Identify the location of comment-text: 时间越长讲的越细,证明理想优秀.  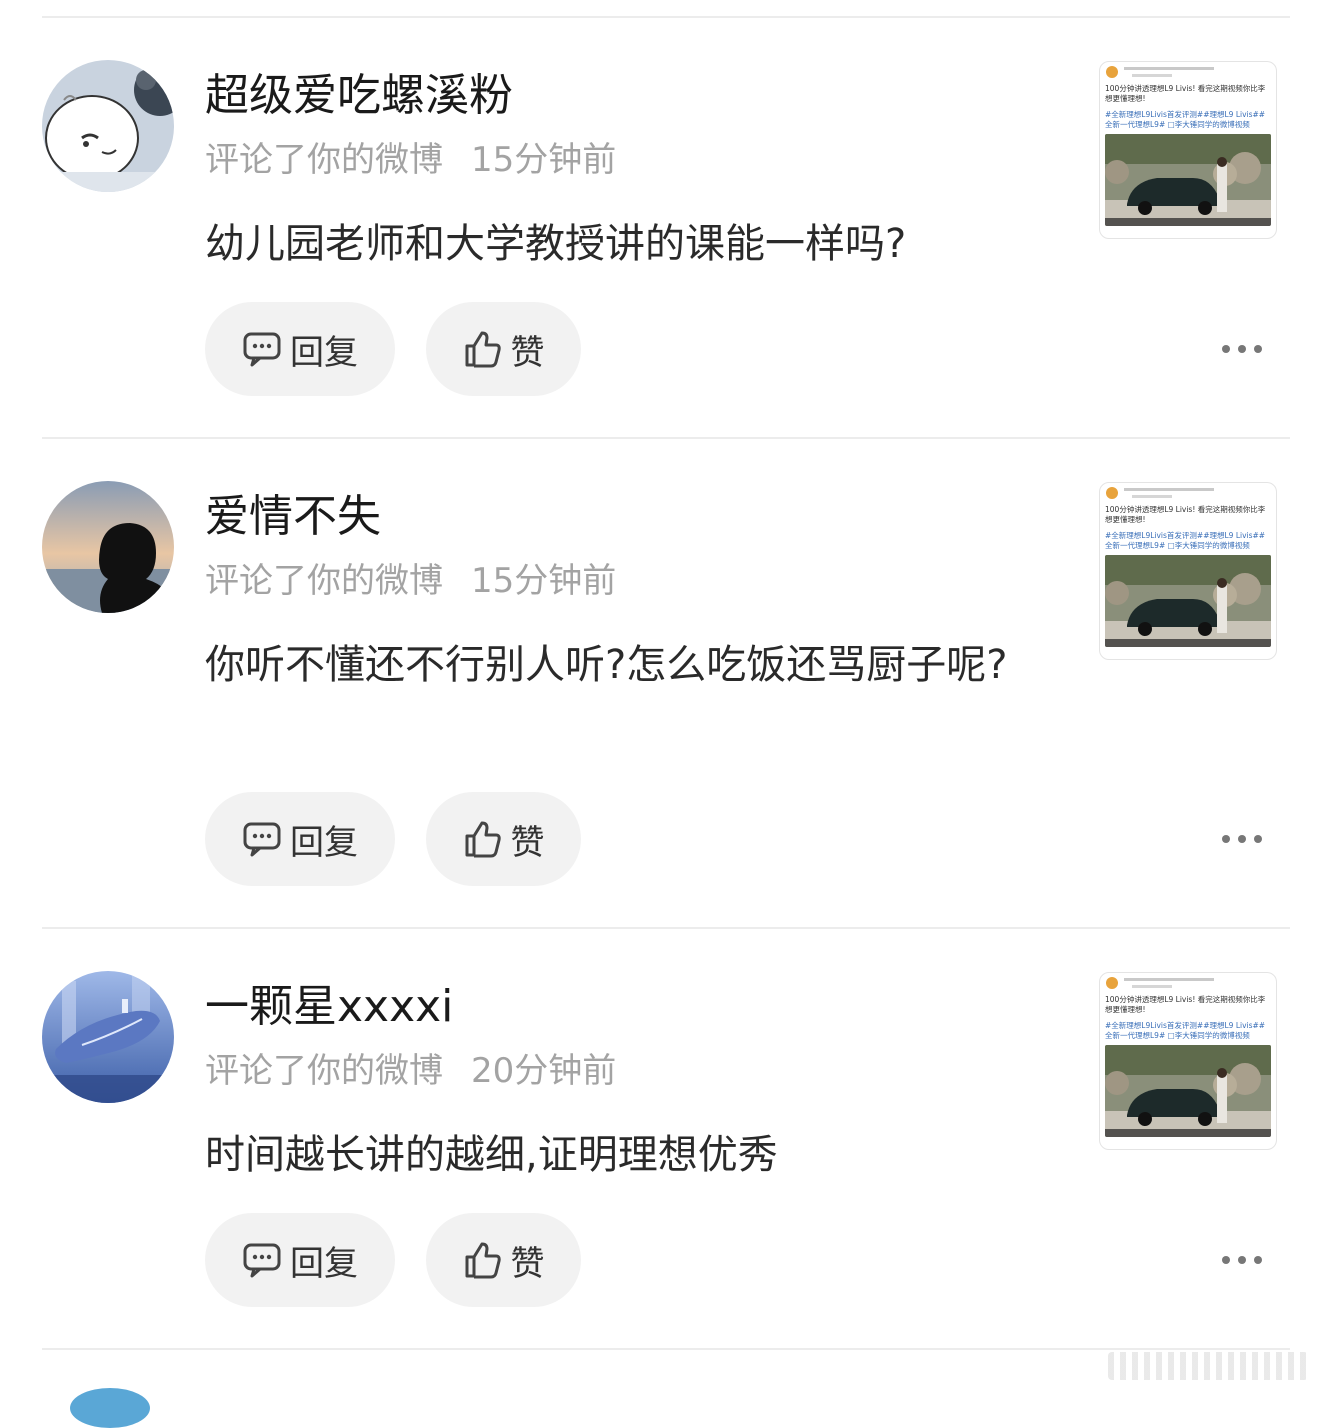
(491, 1155).